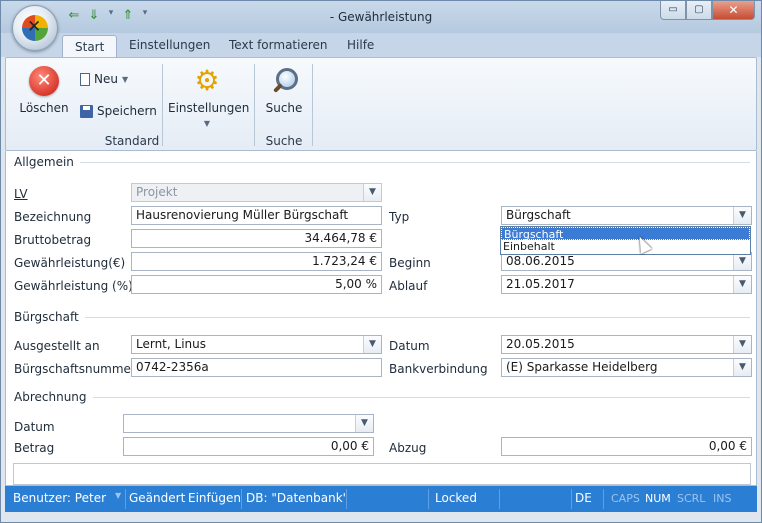 The image size is (762, 523). I want to click on window-title: - Gewährleistung, so click(381, 17).